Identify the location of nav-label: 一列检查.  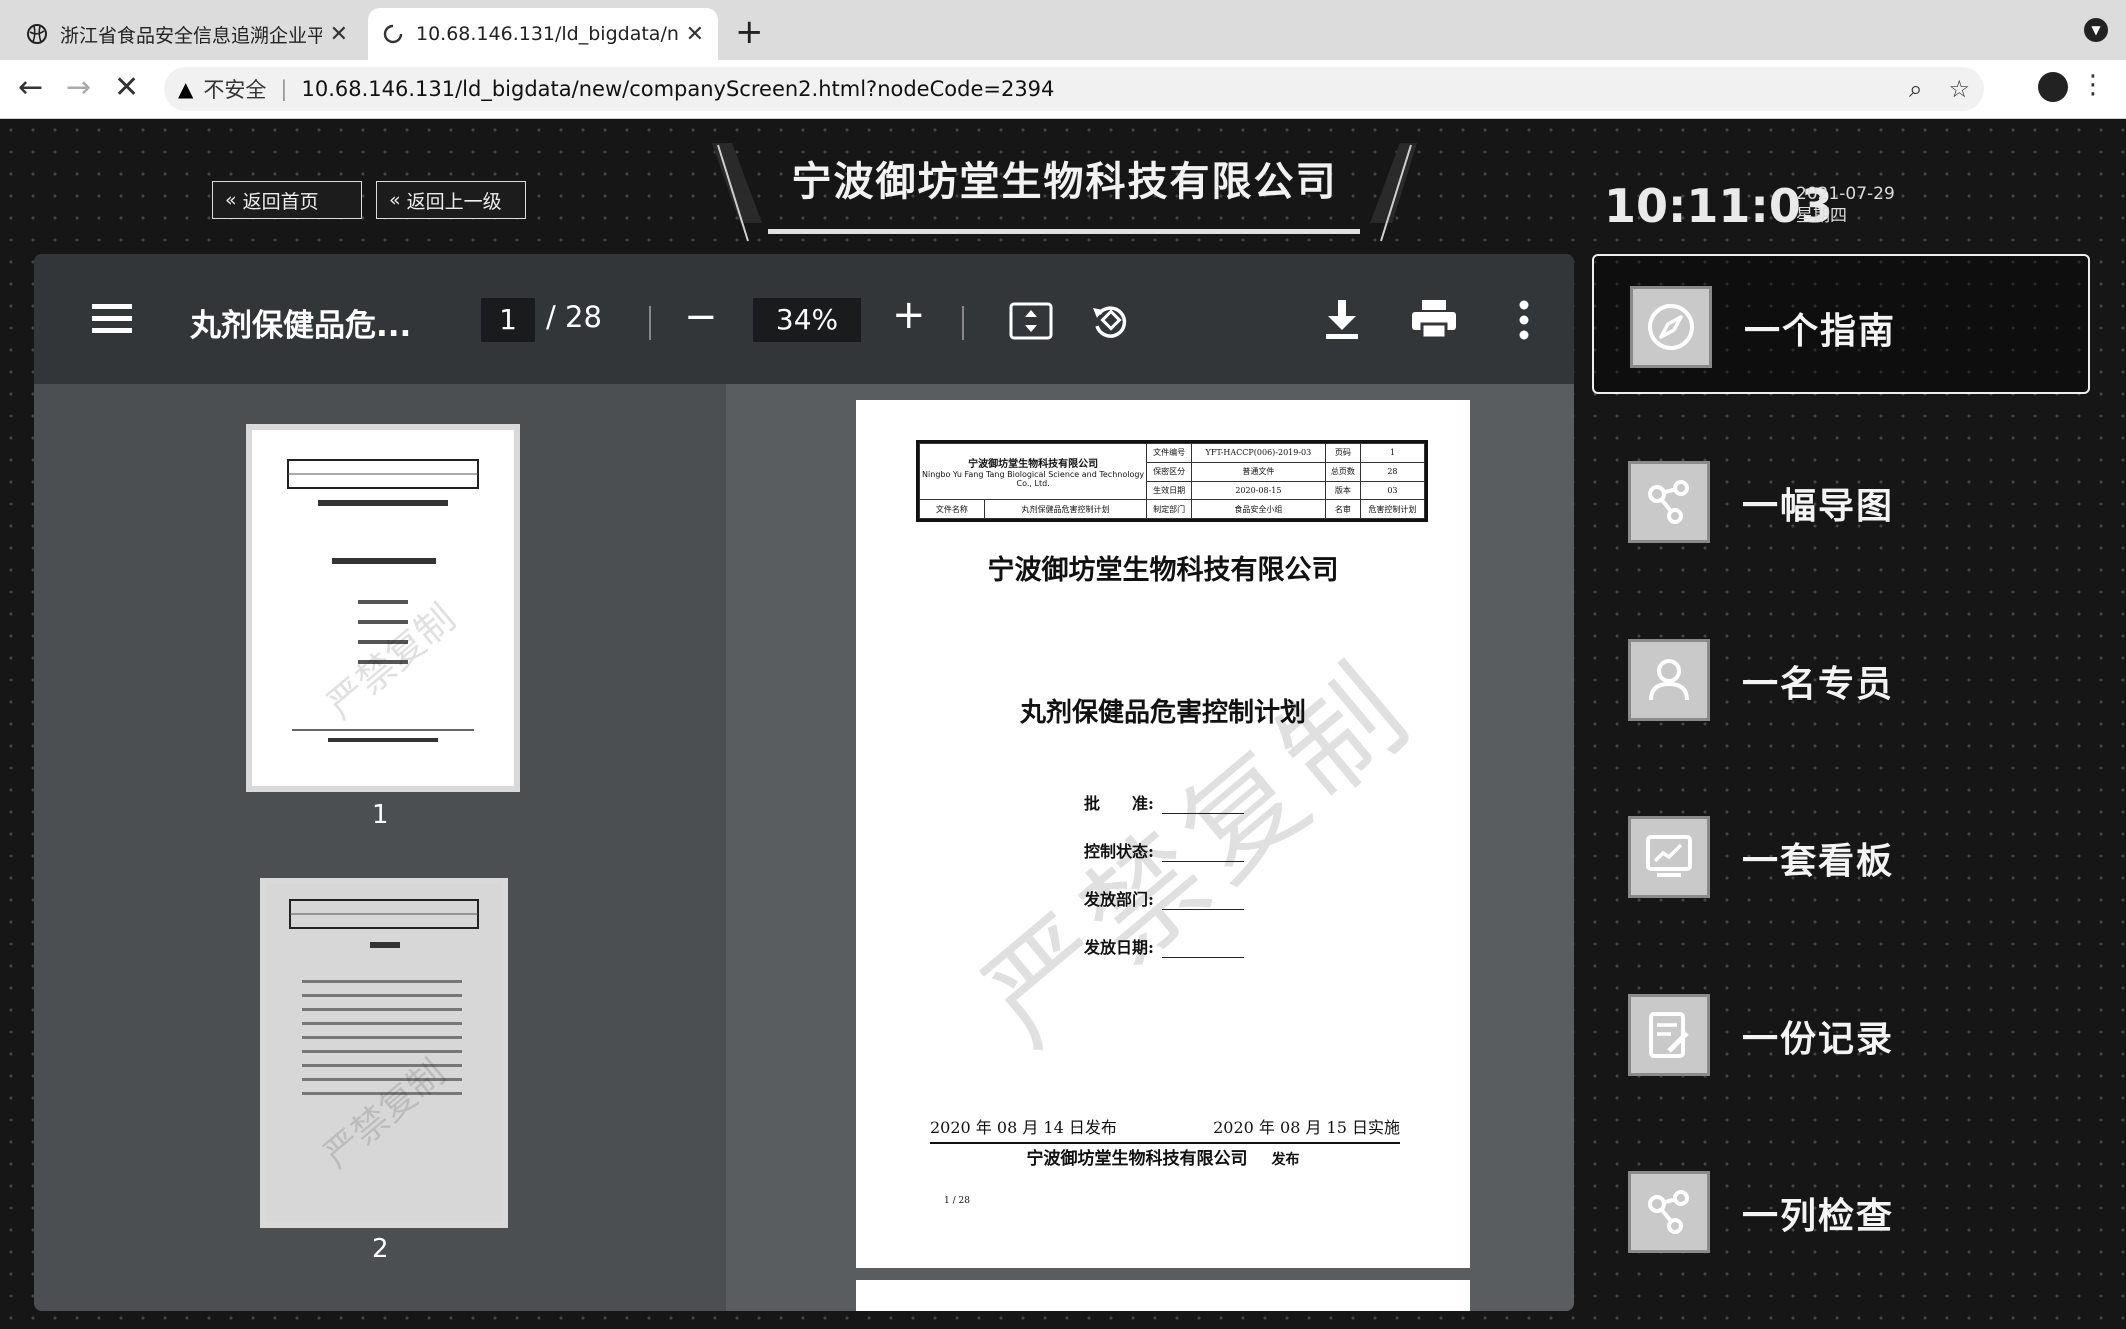
(1818, 1216).